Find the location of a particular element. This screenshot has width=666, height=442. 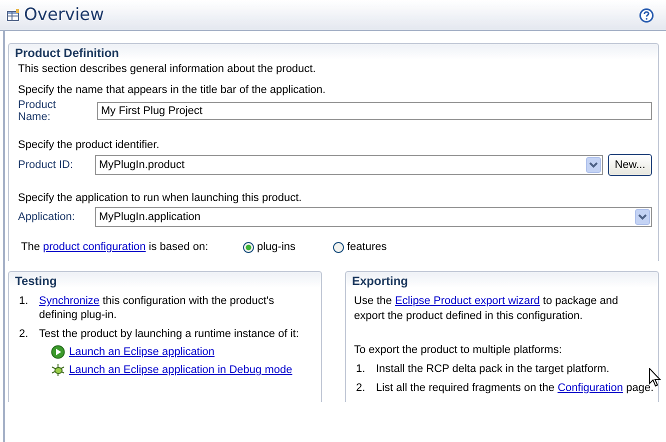

link: Synchronize is located at coordinates (69, 301).